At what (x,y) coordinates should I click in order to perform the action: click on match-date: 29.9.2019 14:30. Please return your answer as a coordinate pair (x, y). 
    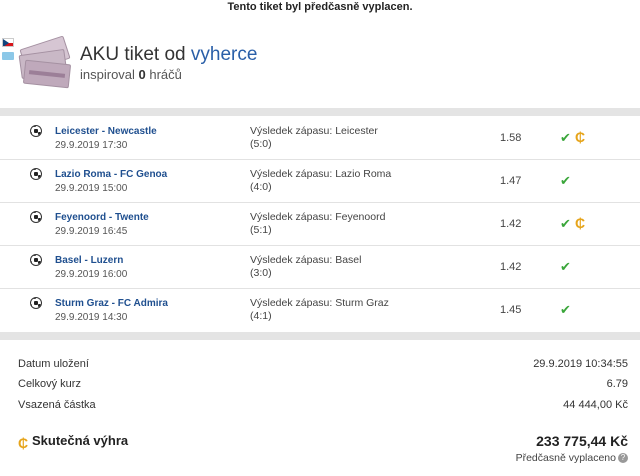
    Looking at the image, I should click on (91, 317).